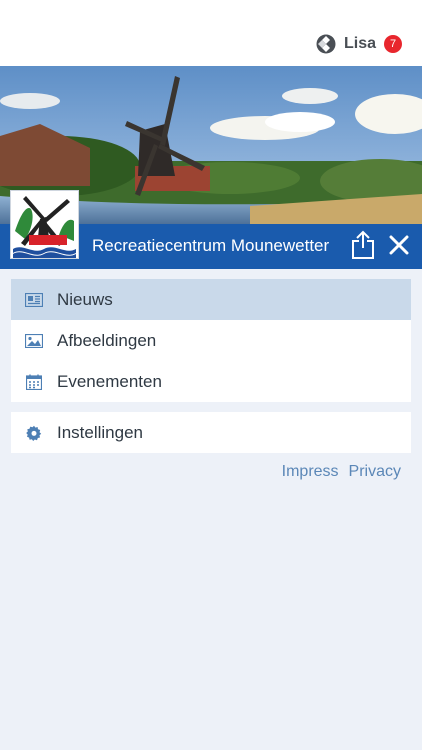 This screenshot has height=750, width=422. What do you see at coordinates (341, 472) in the screenshot?
I see `footer-links: Impress Privacy` at bounding box center [341, 472].